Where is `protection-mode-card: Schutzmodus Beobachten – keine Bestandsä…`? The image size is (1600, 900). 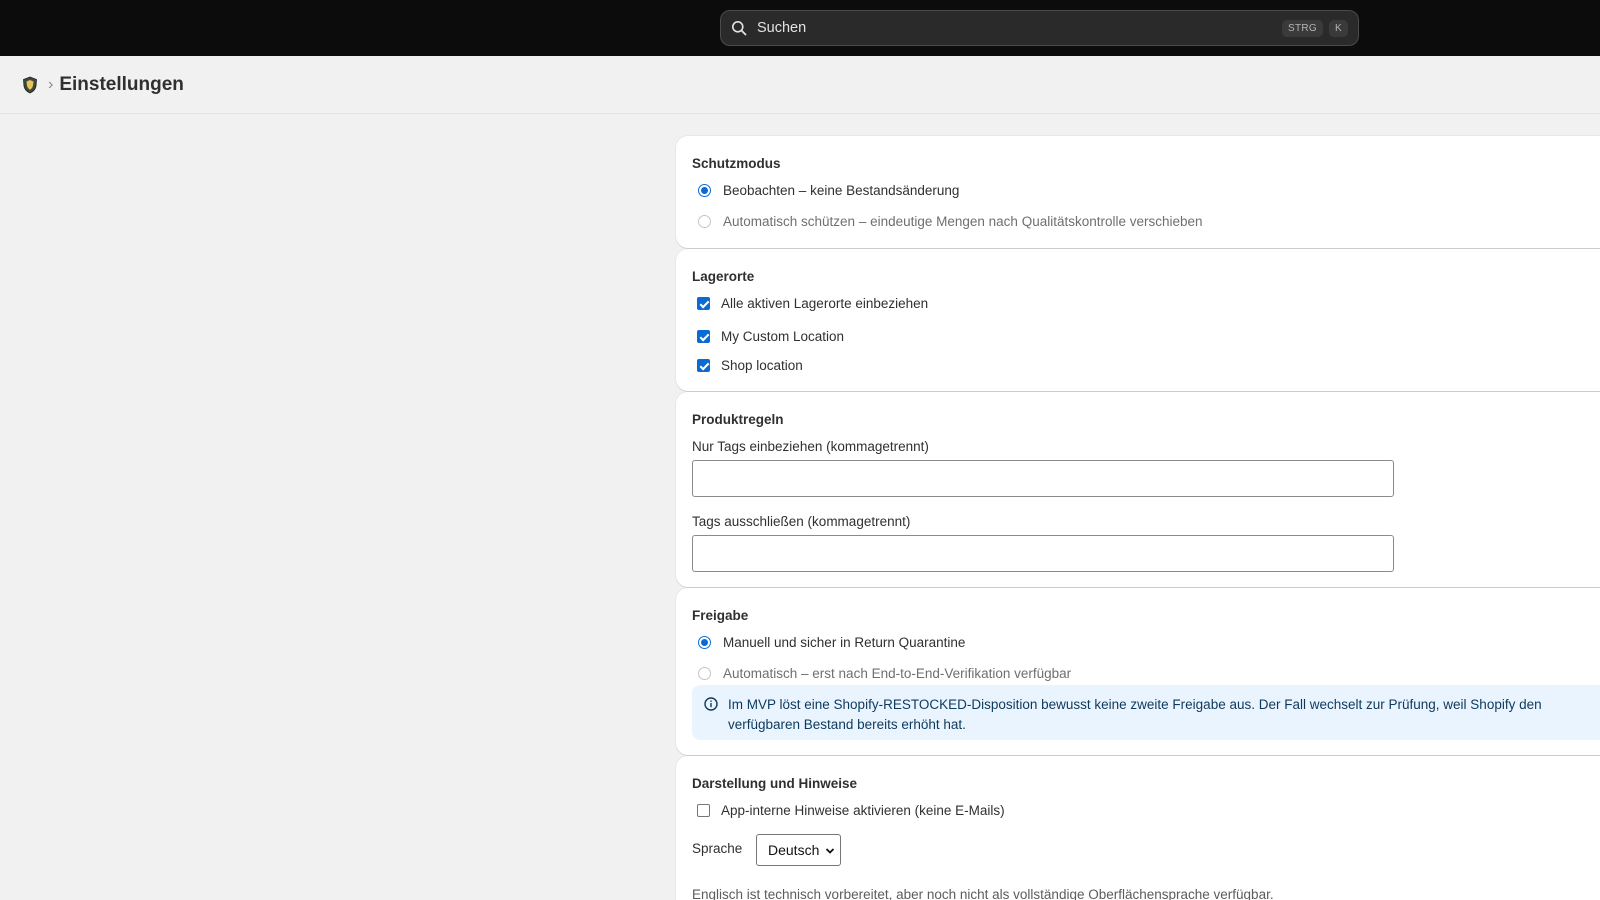
protection-mode-card: Schutzmodus Beobachten – keine Bestandsä… is located at coordinates (1138, 192).